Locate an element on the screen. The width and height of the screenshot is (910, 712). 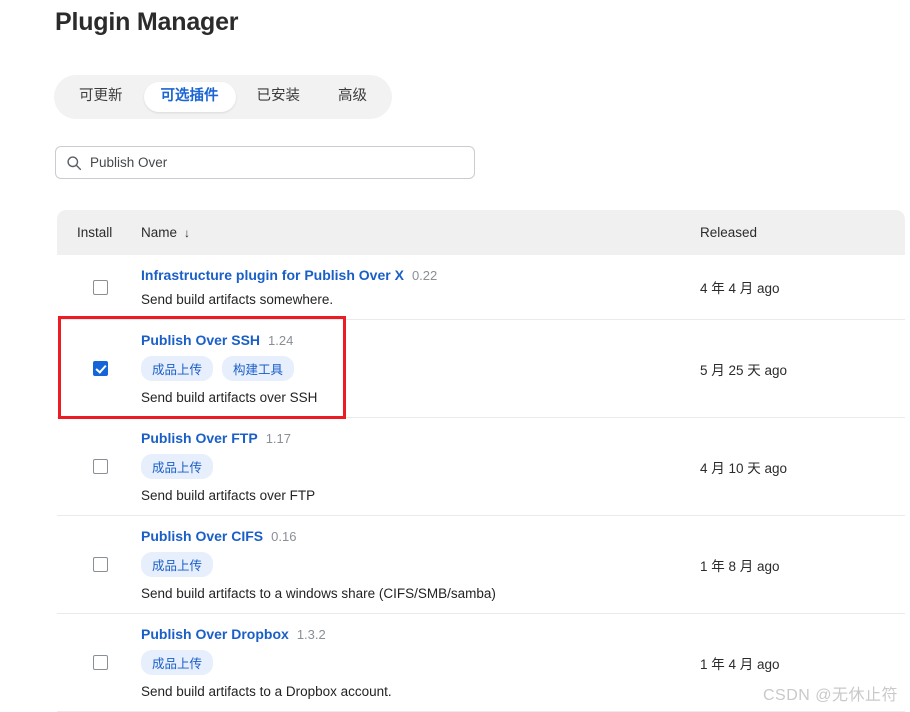
plugin-title-line: Publish Over SSH 1.24 is located at coordinates (420, 340).